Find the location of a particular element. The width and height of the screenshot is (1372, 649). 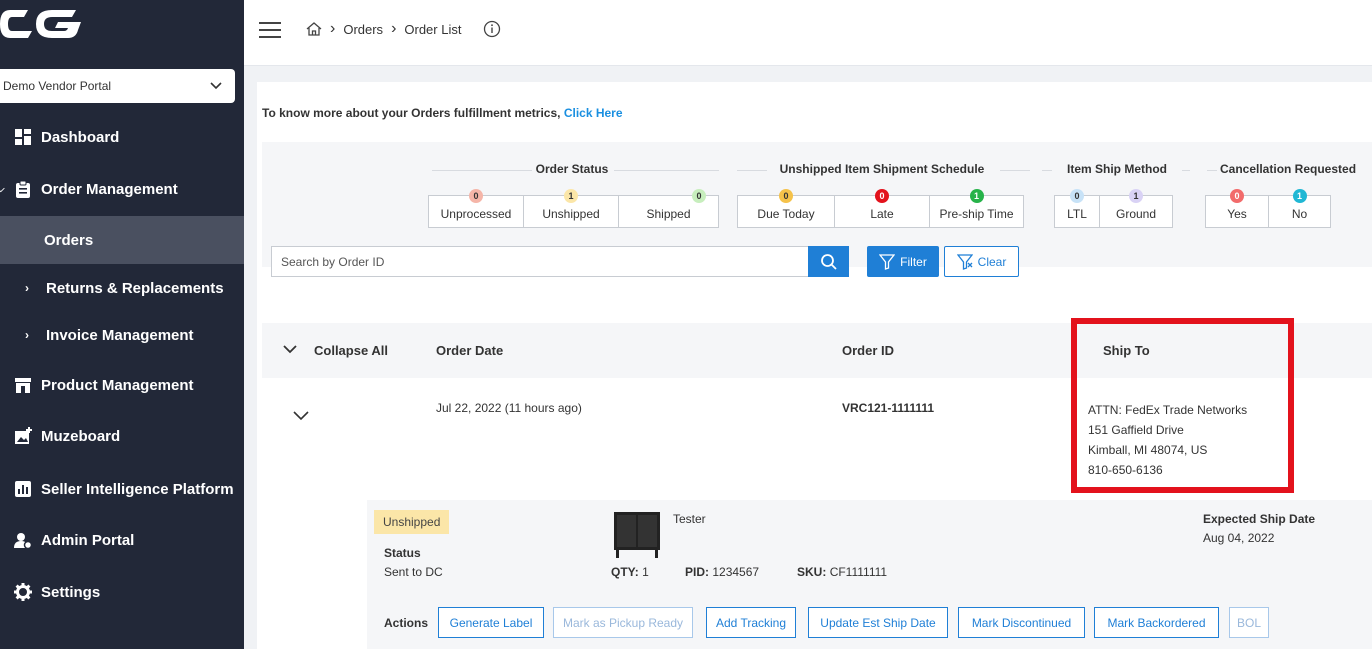

sidebar-item-label: Settings is located at coordinates (71, 592).